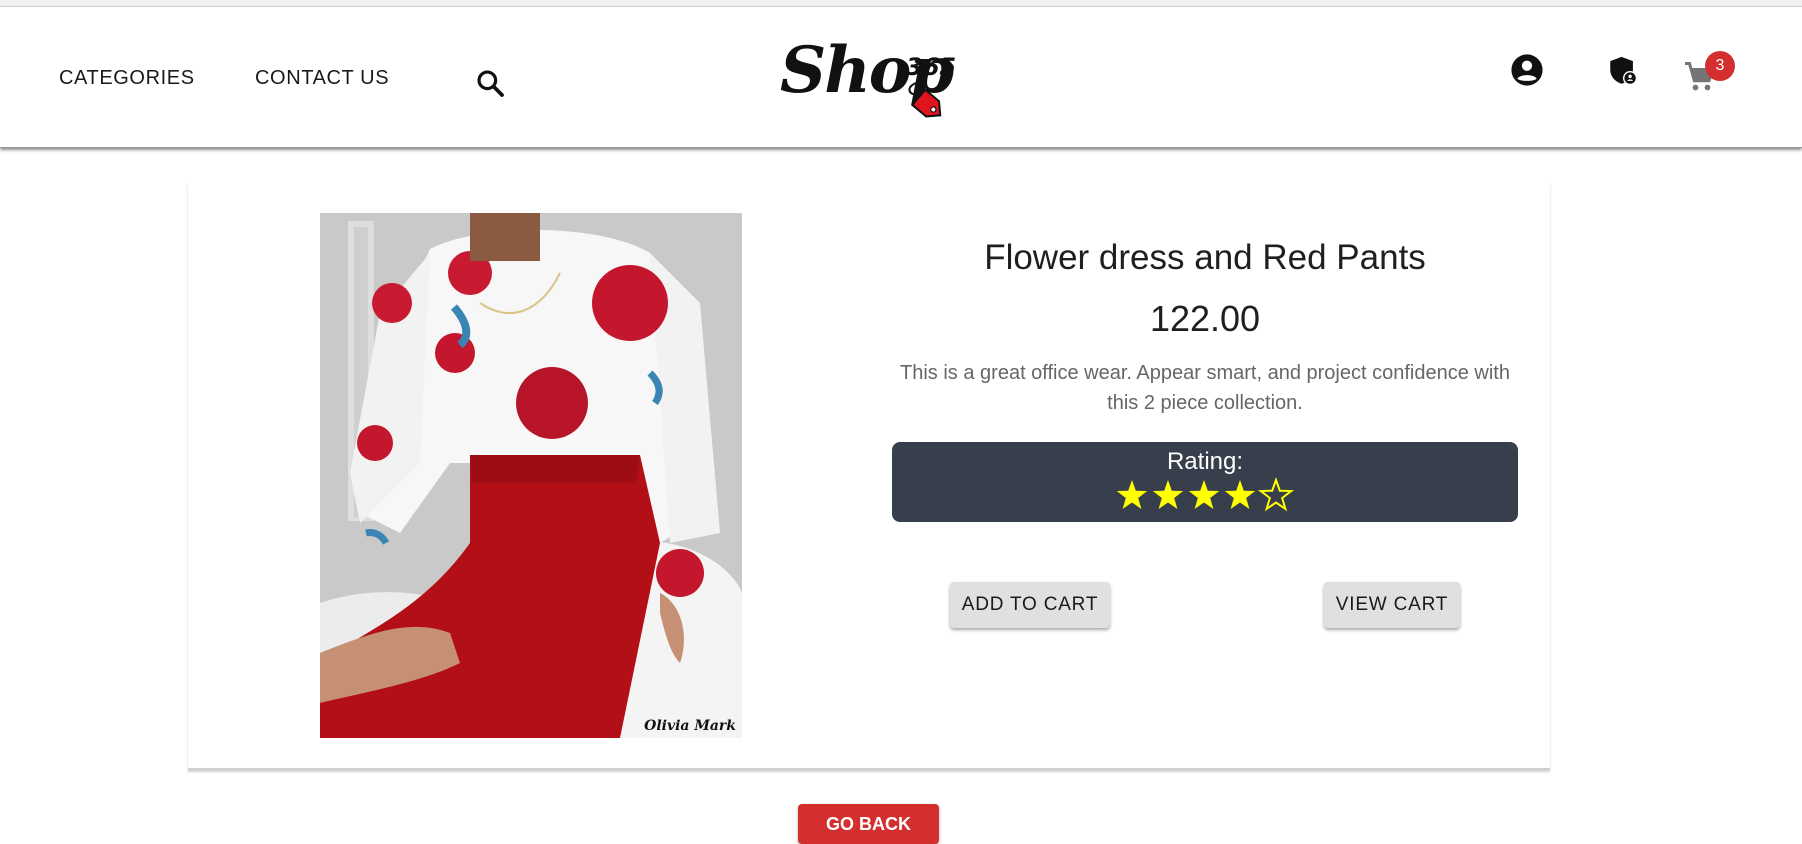 This screenshot has height=844, width=1802. What do you see at coordinates (1392, 605) in the screenshot?
I see `view-cart-button: VIEW CART` at bounding box center [1392, 605].